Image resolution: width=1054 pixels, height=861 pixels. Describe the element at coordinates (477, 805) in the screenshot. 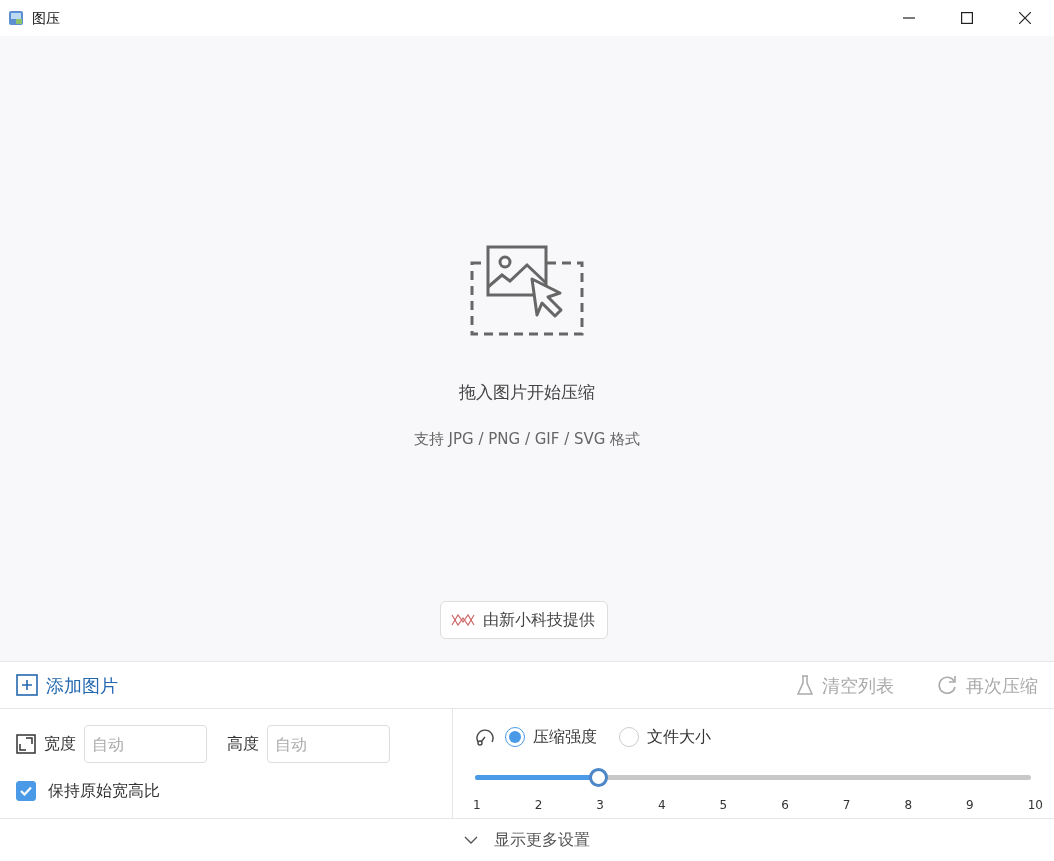

I see `tick-label: 1` at that location.